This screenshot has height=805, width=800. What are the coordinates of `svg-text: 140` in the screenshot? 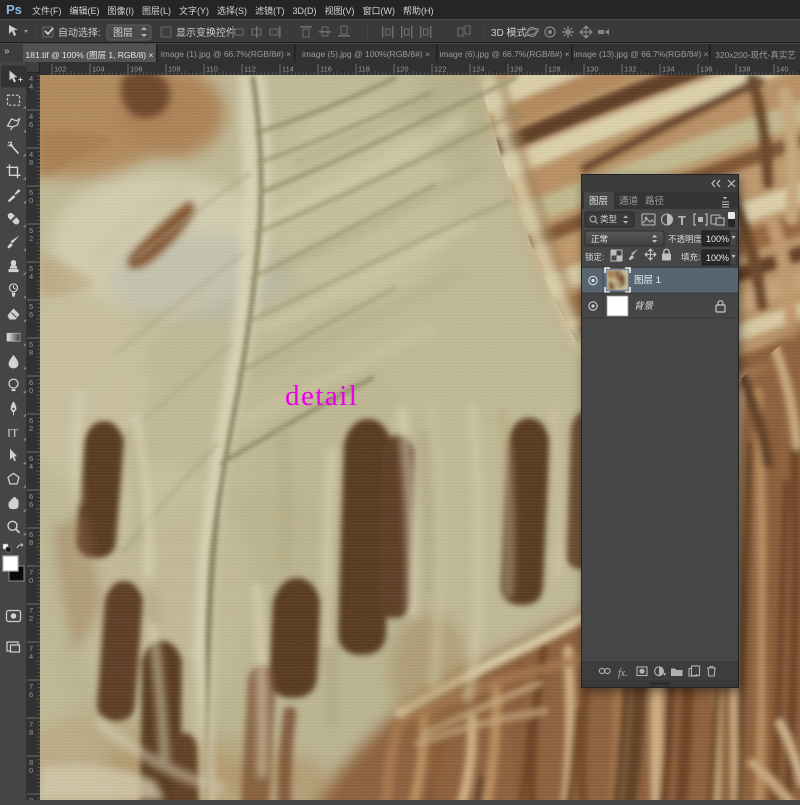 It's located at (782, 69).